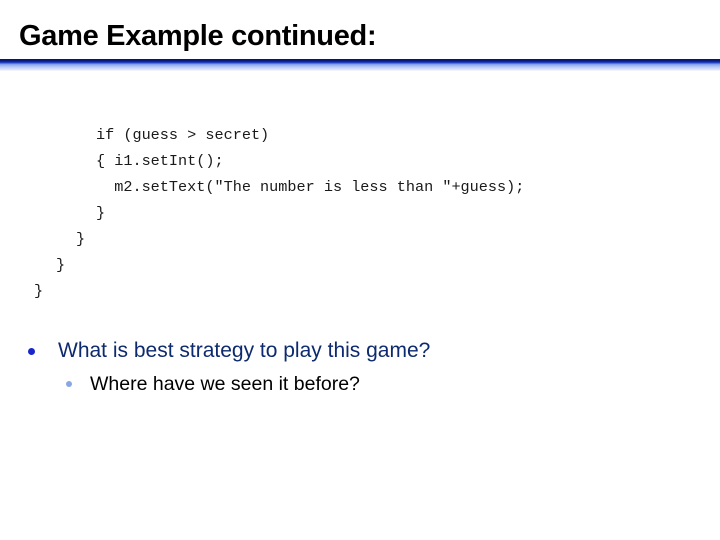 This screenshot has height=540, width=720. I want to click on bullet-item-level2: Where have we seen it before?, so click(213, 384).